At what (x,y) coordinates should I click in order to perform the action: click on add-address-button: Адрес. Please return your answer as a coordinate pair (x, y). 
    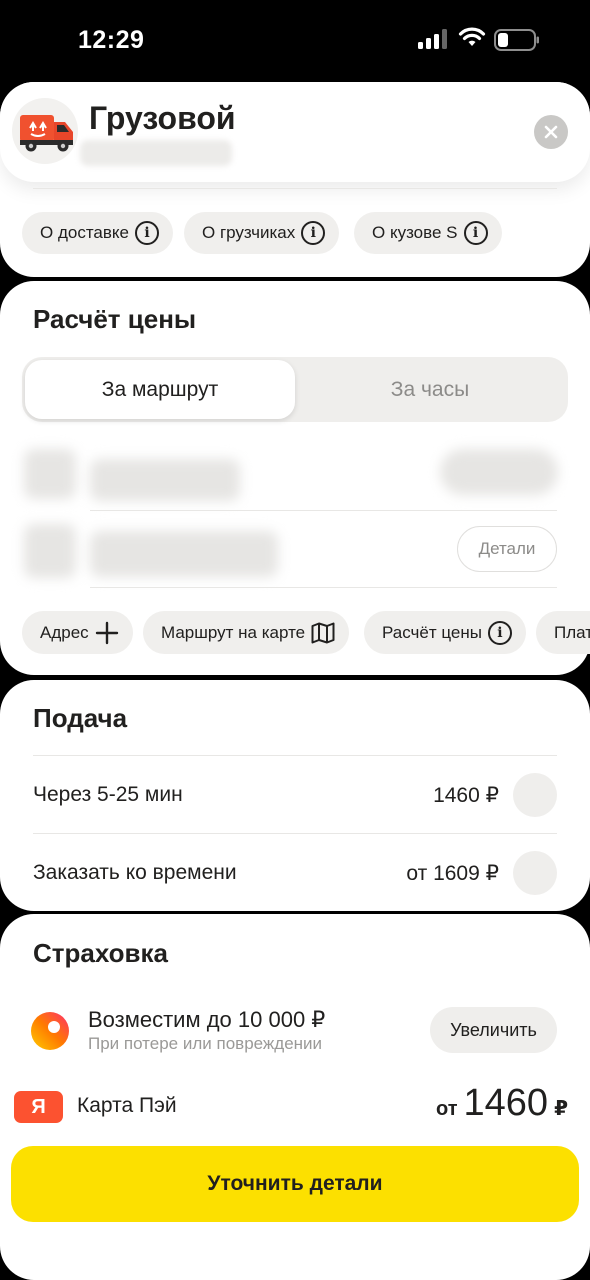
    Looking at the image, I should click on (77, 632).